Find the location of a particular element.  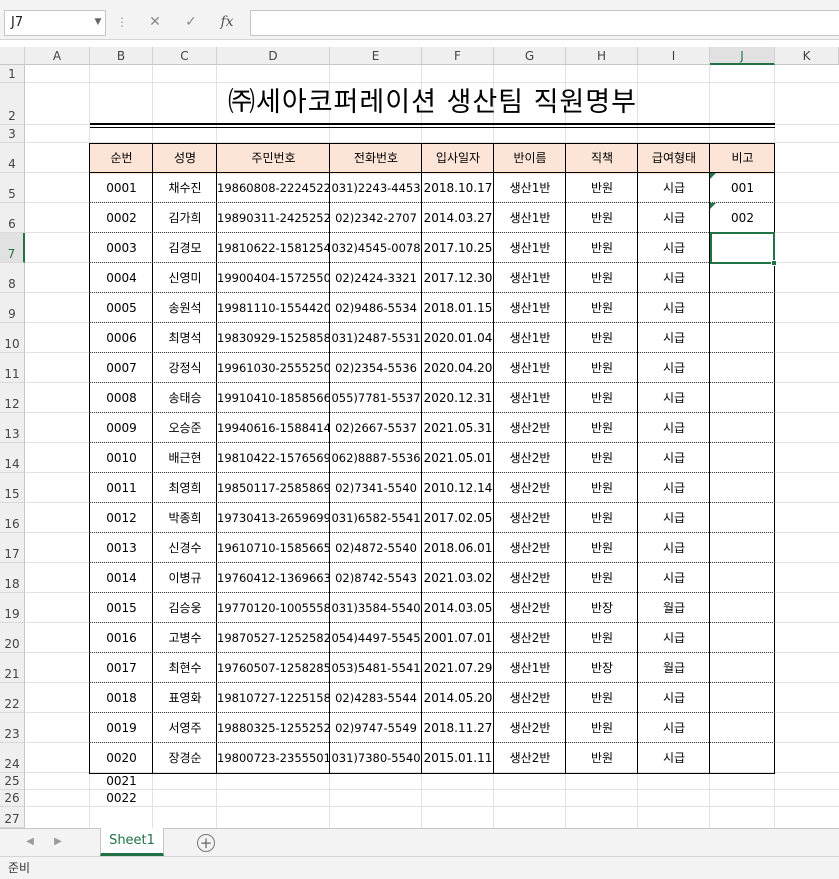

table-cell: 19870527-1252582 is located at coordinates (273, 638).